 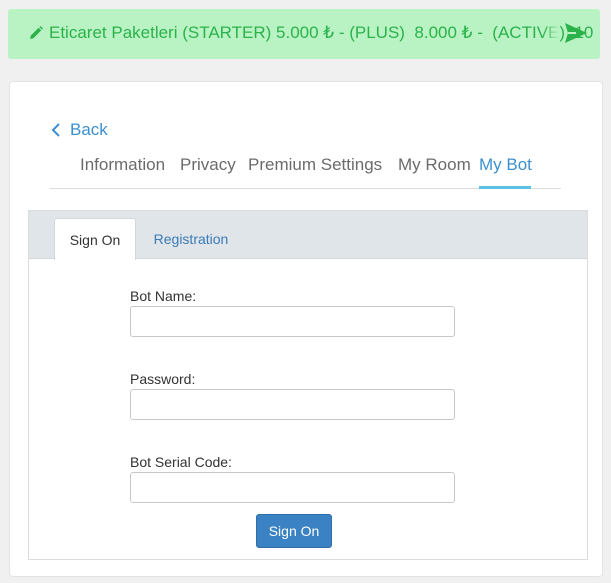 I want to click on active-tab-indicator, so click(x=505, y=187).